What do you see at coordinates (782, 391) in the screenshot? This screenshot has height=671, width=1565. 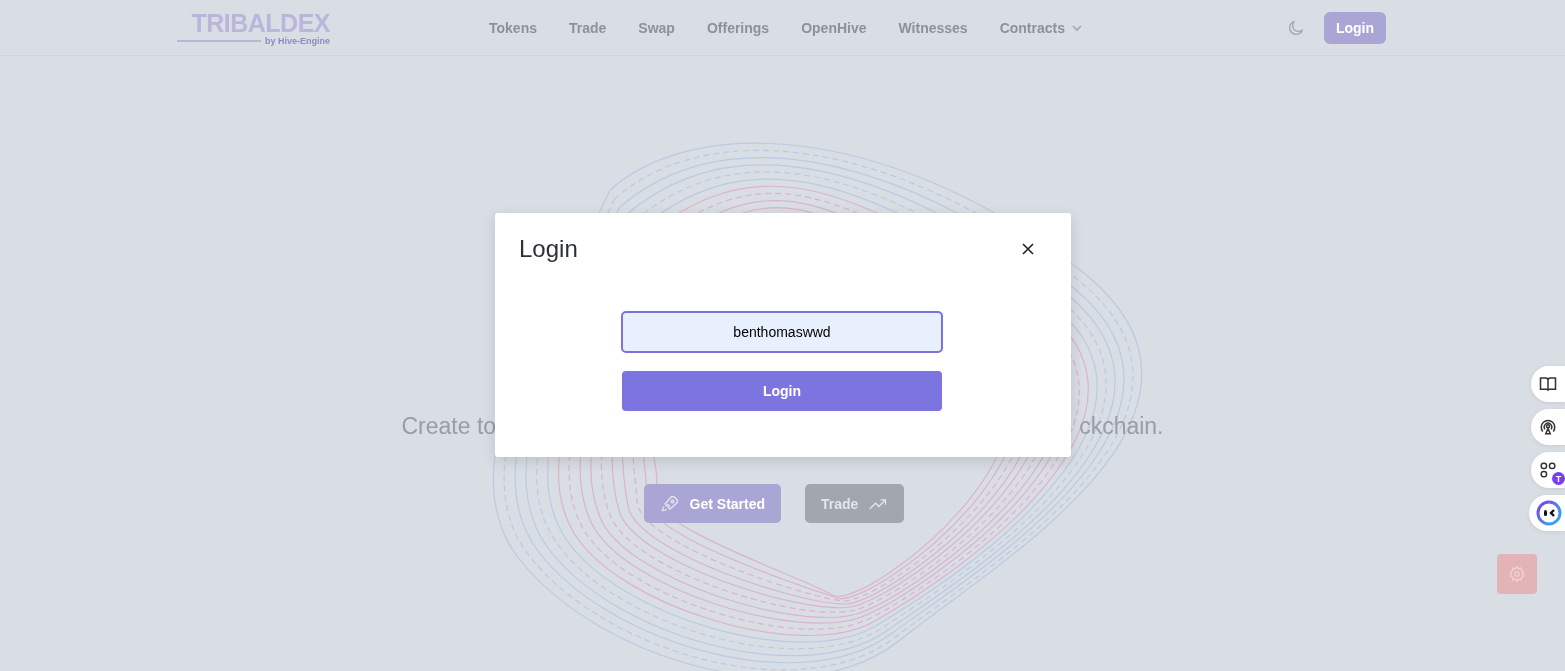 I see `login-submit-button: Login` at bounding box center [782, 391].